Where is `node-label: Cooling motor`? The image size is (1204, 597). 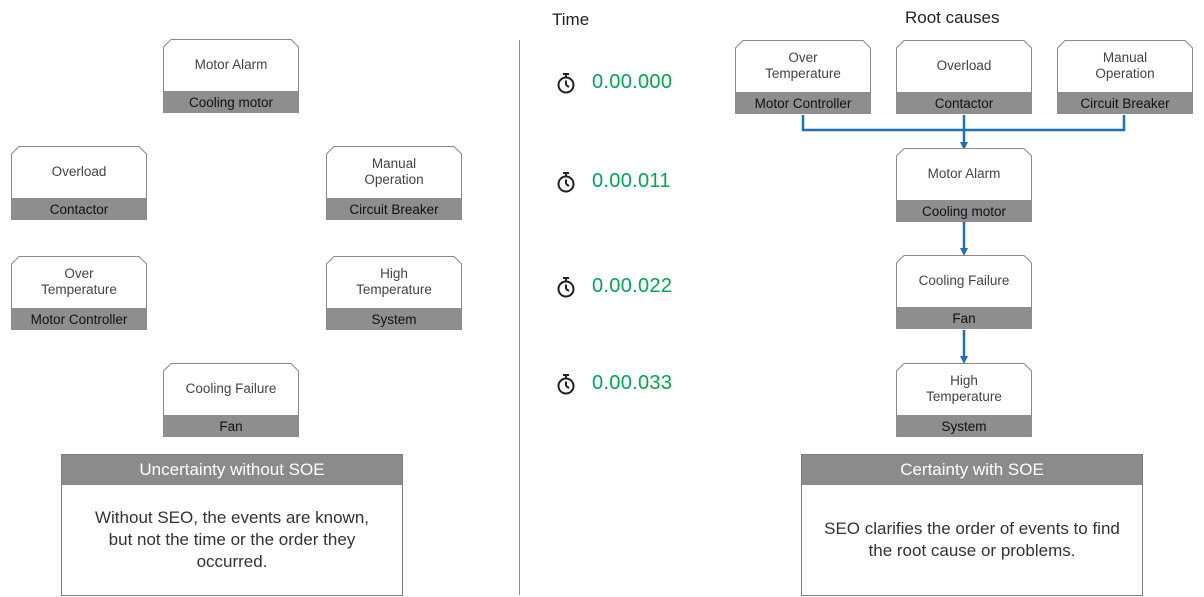
node-label: Cooling motor is located at coordinates (964, 211).